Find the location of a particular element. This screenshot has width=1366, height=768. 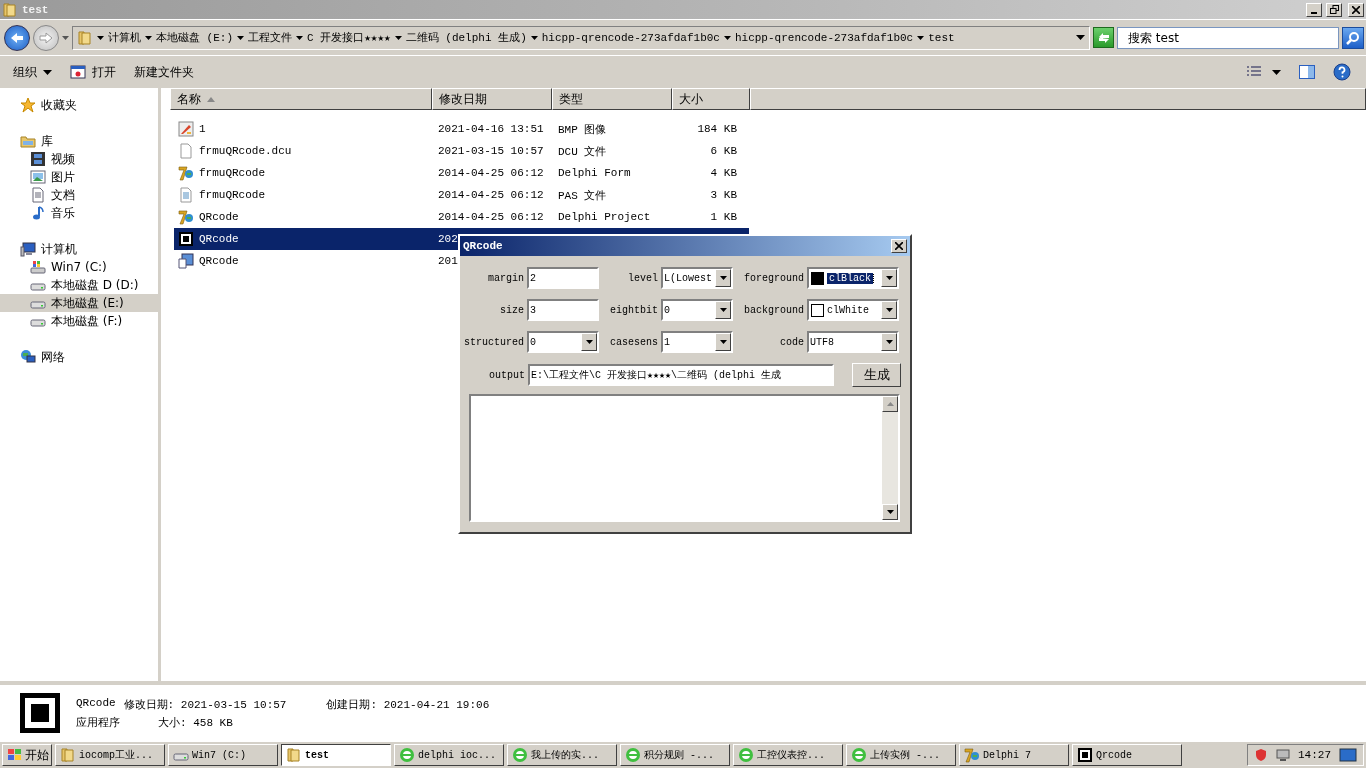

window-title: test is located at coordinates (35, 9).